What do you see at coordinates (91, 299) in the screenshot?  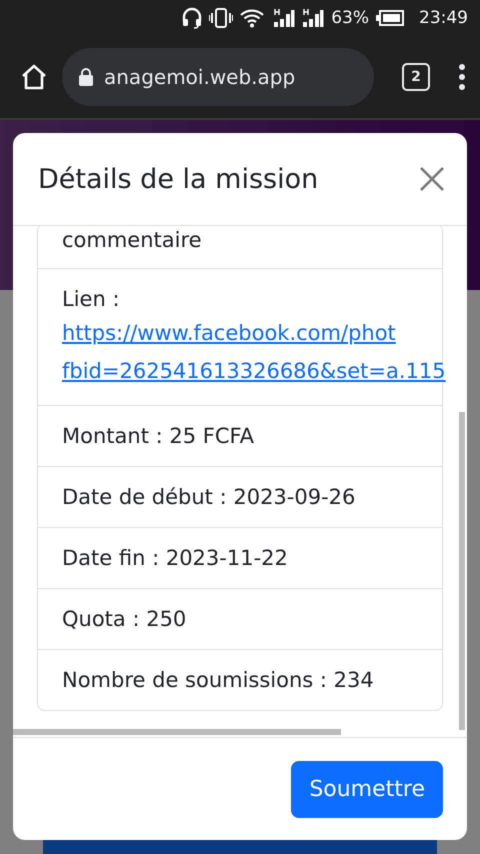 I see `detail-label: Lien :` at bounding box center [91, 299].